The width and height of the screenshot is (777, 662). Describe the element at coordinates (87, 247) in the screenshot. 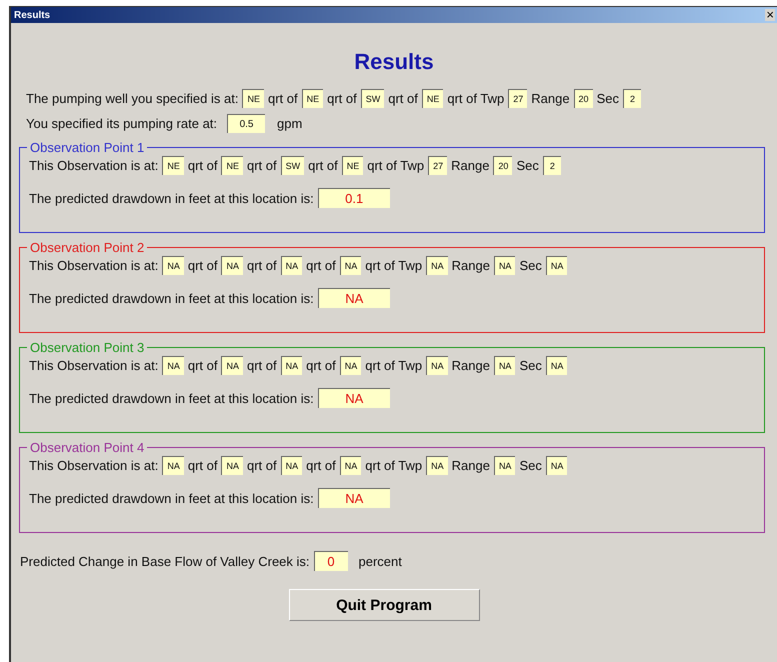

I see `group-title: Observation Point 2` at that location.